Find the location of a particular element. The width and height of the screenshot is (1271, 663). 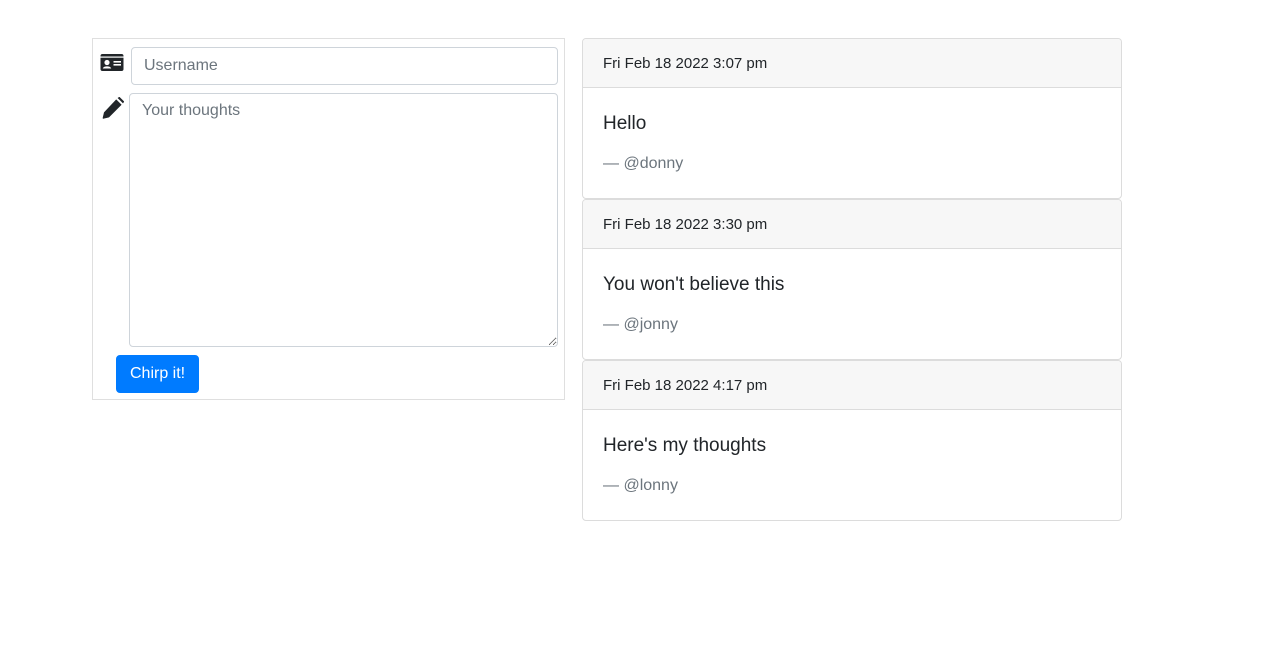

chirp-text: Hello is located at coordinates (625, 123).